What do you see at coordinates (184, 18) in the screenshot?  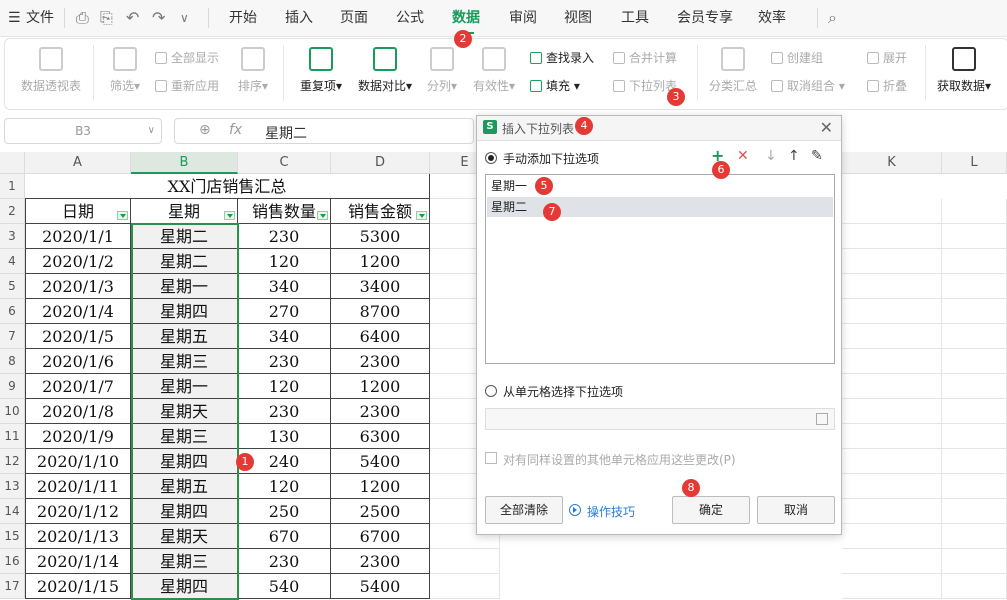 I see `chevron-down-icon: ∨` at bounding box center [184, 18].